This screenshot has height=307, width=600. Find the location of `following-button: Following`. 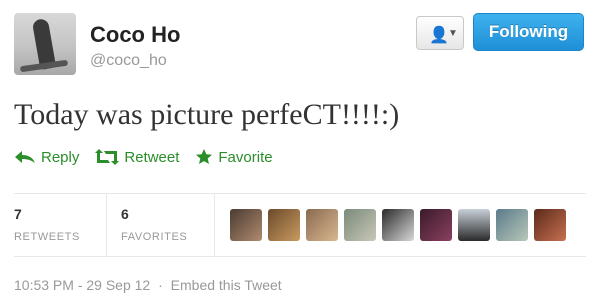

following-button: Following is located at coordinates (528, 32).